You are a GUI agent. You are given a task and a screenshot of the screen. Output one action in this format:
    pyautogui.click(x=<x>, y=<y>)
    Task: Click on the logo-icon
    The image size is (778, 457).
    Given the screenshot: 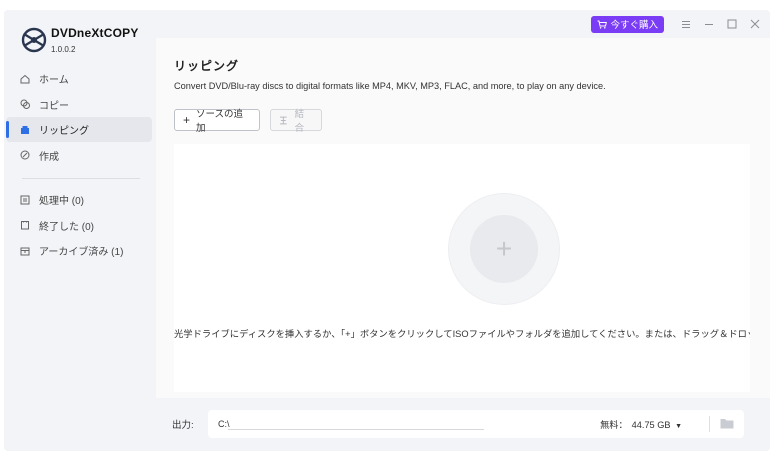 What is the action you would take?
    pyautogui.click(x=34, y=40)
    